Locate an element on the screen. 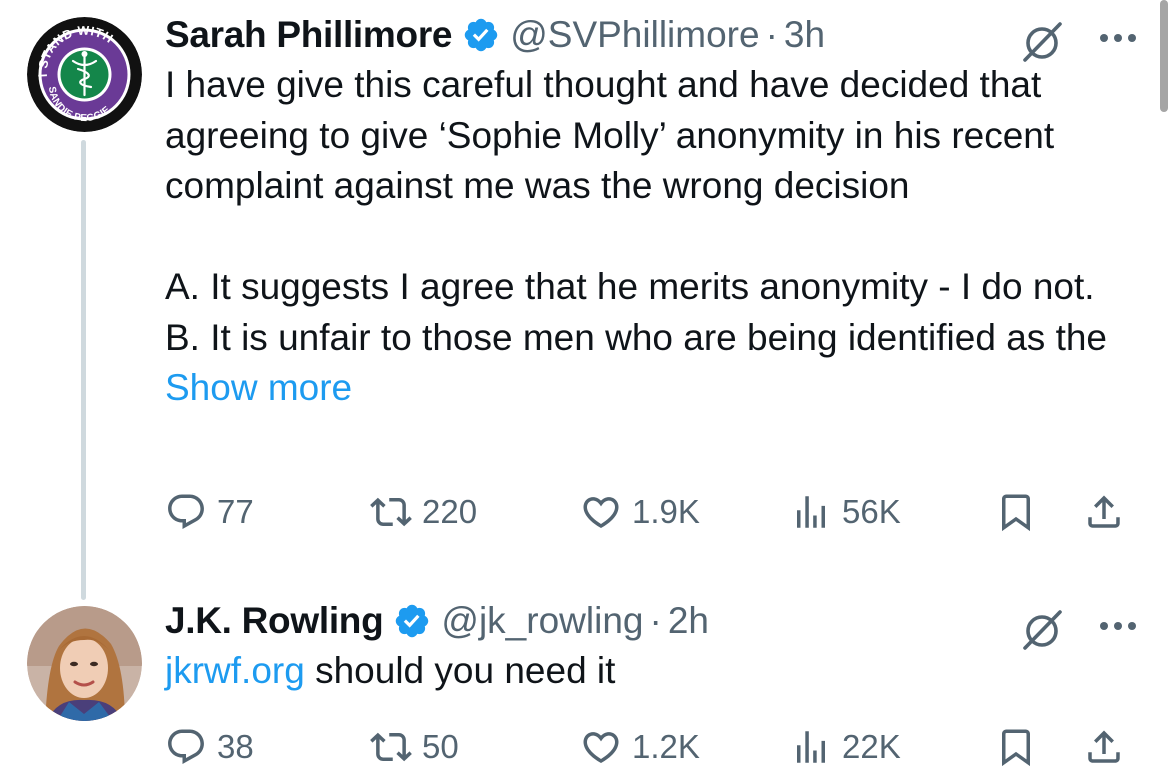 The width and height of the screenshot is (1170, 782). stand-with-sandie-peggie-badge-icon: I STAND WITH SANDIE PEGGIE is located at coordinates (84, 74).